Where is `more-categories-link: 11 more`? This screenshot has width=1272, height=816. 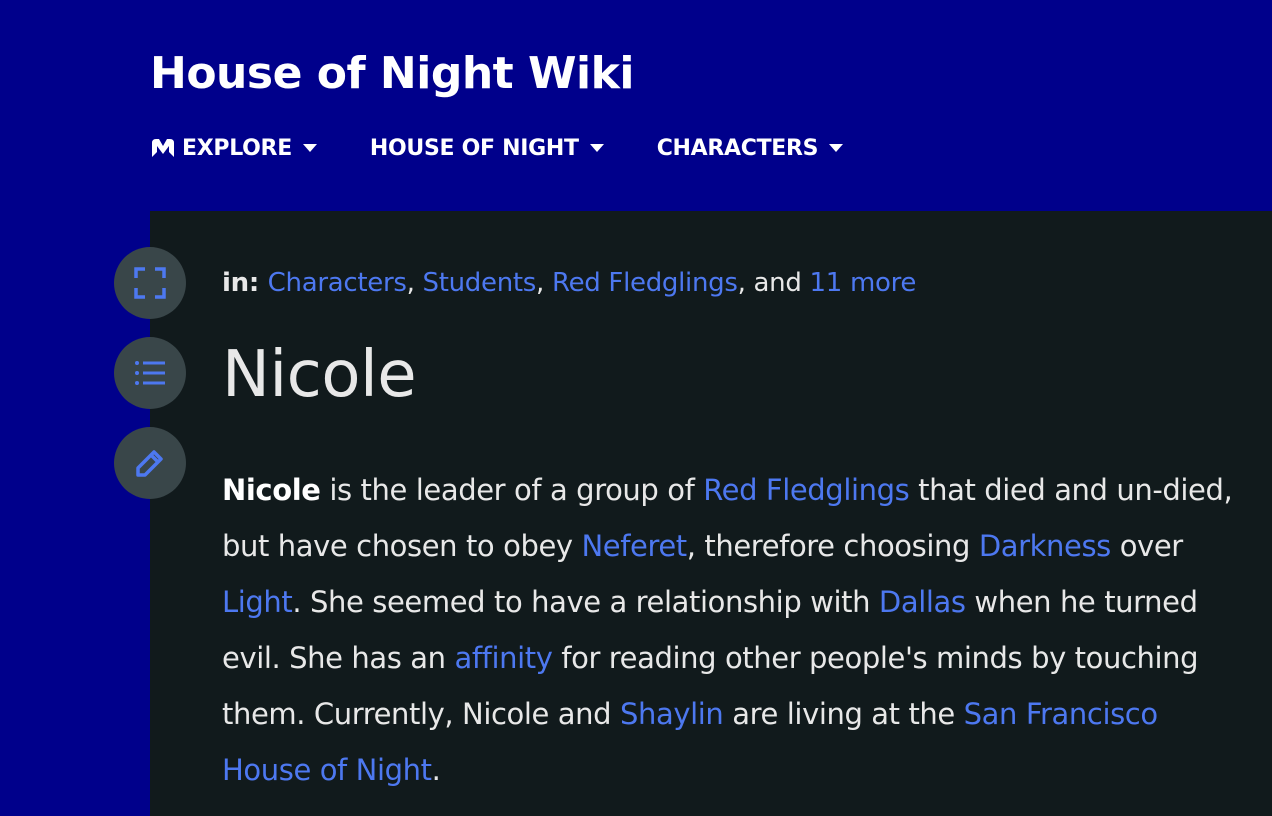 more-categories-link: 11 more is located at coordinates (863, 283).